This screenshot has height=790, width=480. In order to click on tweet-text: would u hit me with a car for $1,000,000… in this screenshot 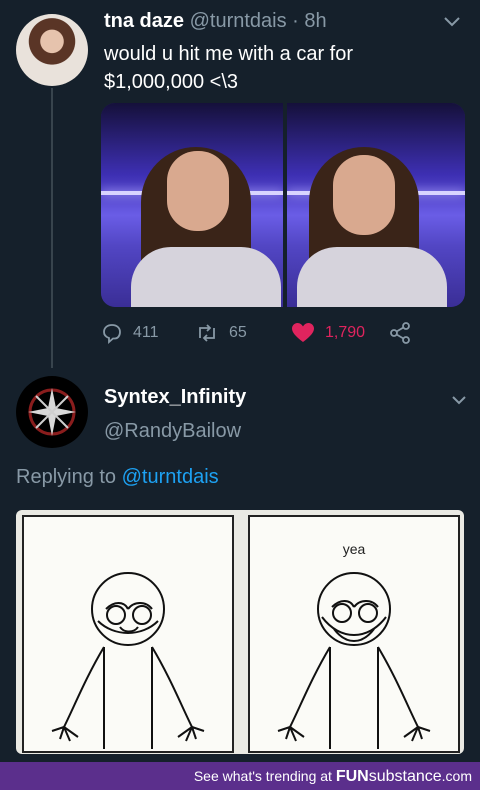, I will do `click(228, 68)`.